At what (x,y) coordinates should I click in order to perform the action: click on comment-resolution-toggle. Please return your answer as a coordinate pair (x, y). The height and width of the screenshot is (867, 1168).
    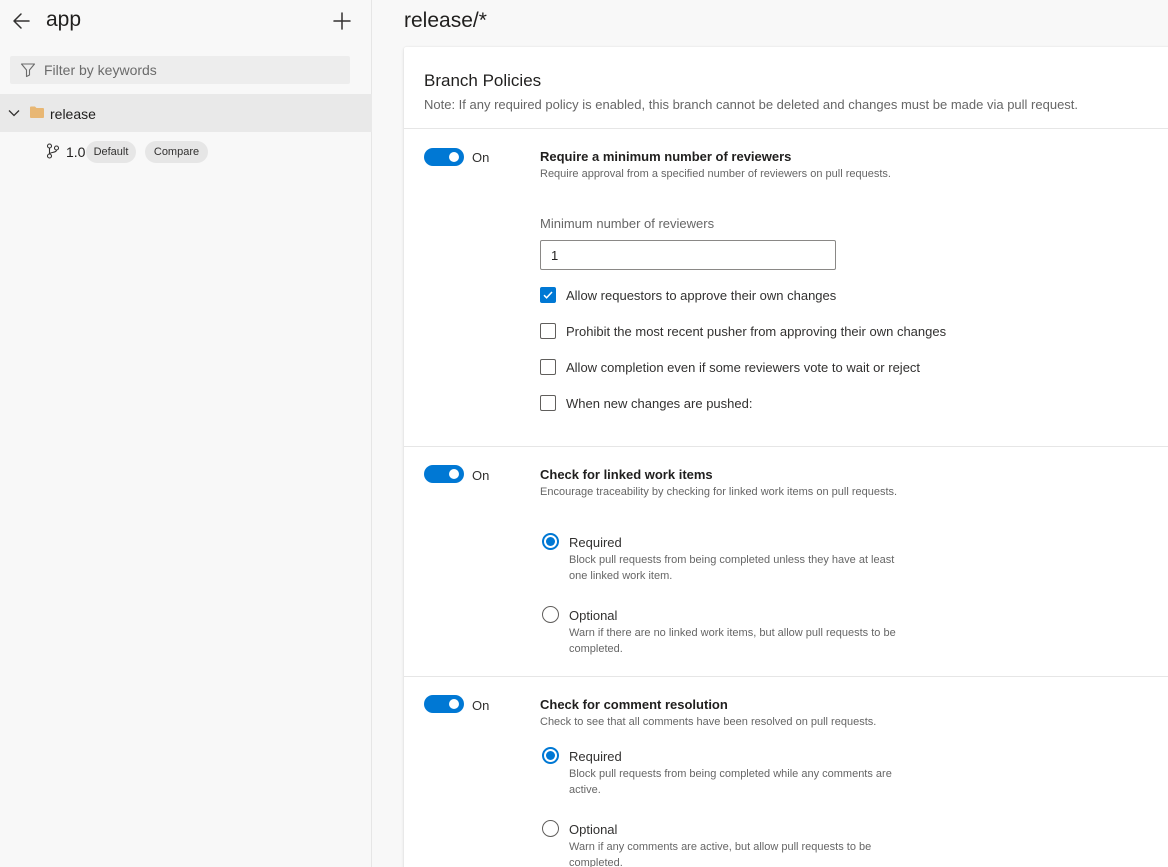
    Looking at the image, I should click on (444, 704).